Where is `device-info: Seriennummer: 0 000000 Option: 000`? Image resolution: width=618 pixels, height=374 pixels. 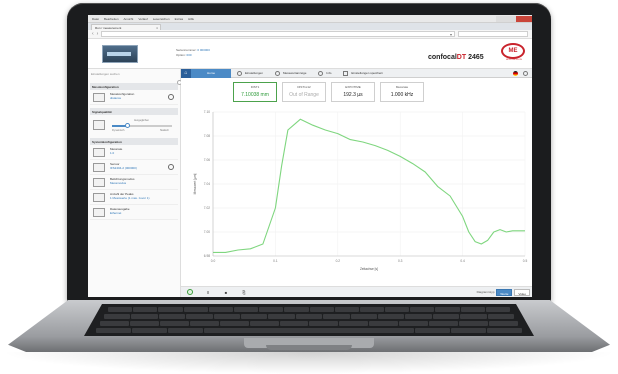
device-info: Seriennummer: 0 000000 Option: 000 is located at coordinates (193, 52).